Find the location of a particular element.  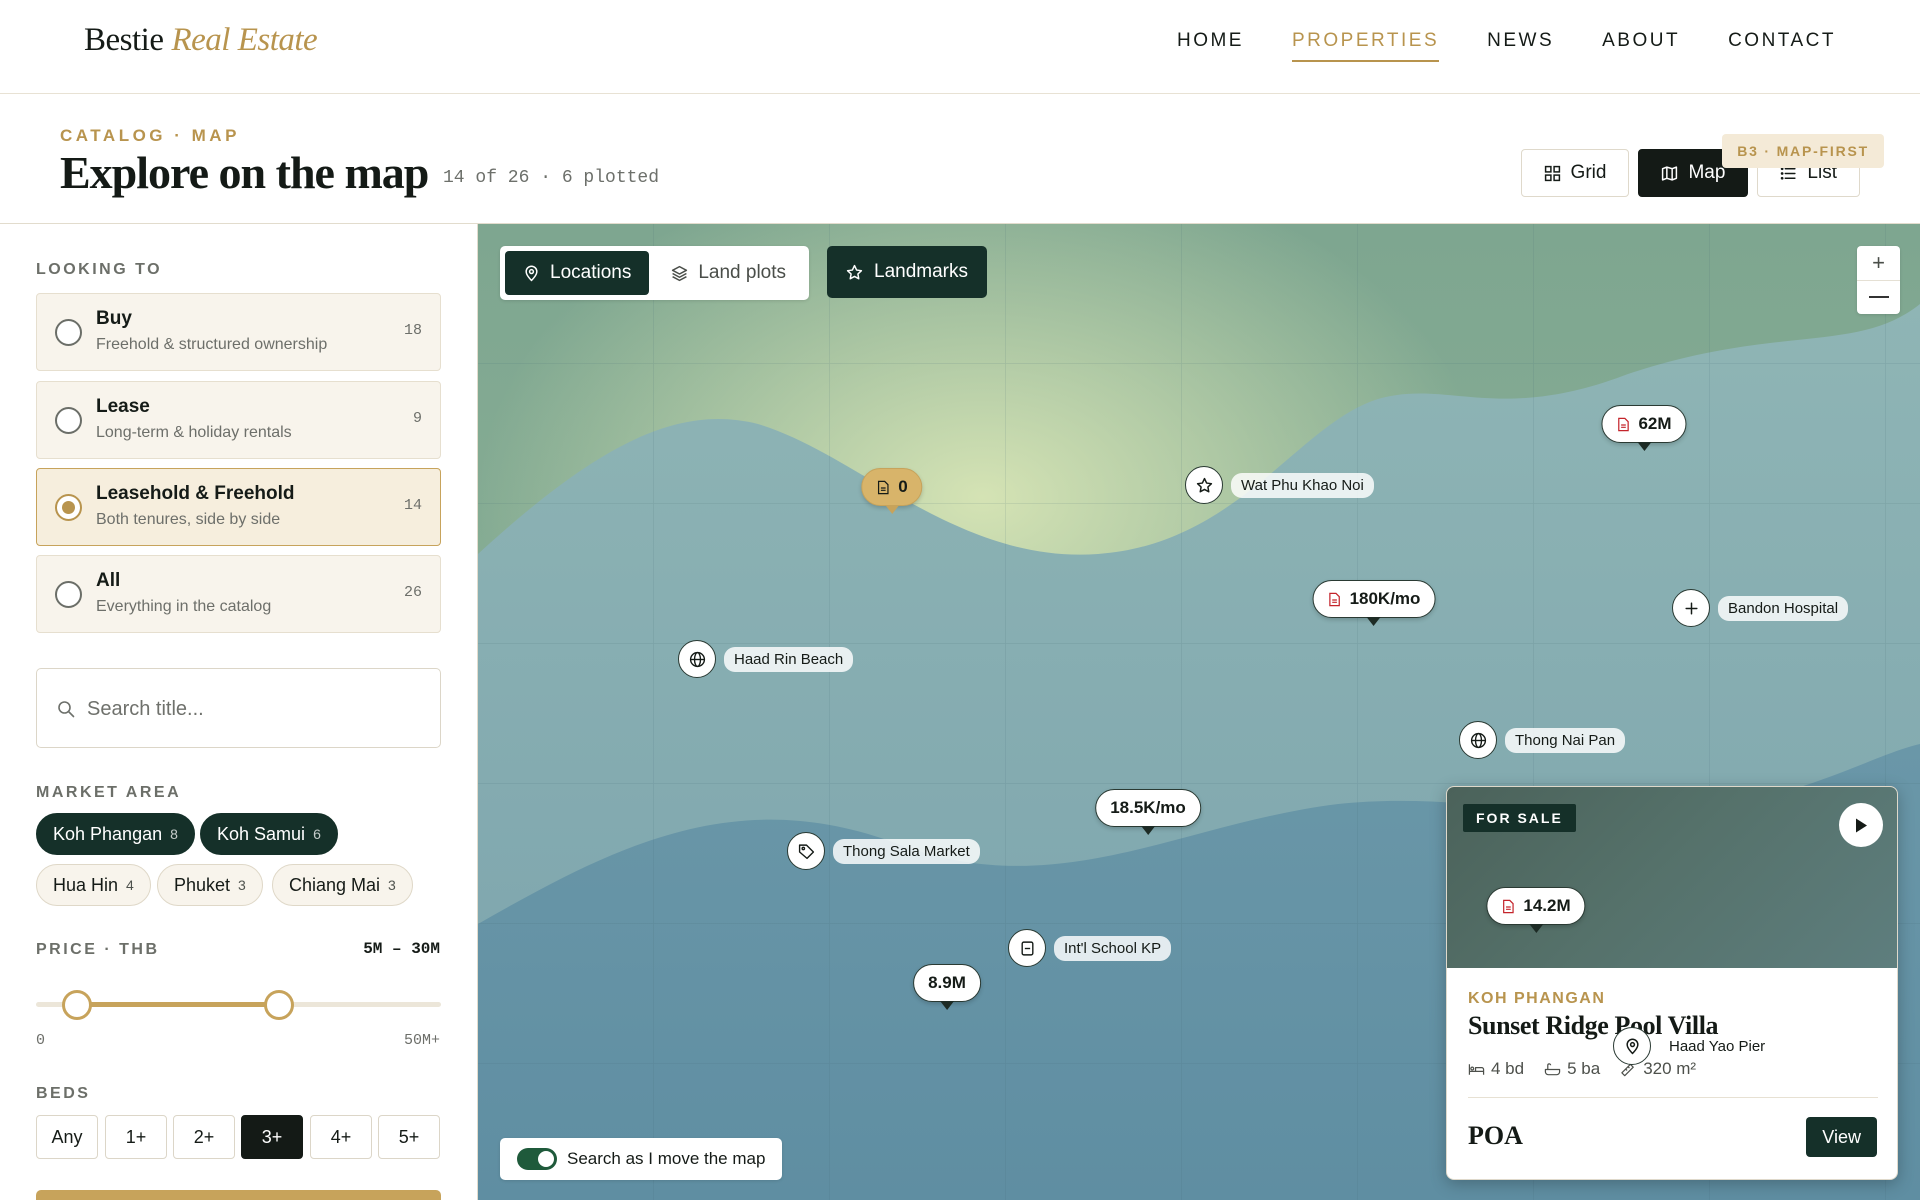

layer-land-plots-button: Land plots is located at coordinates (728, 273).